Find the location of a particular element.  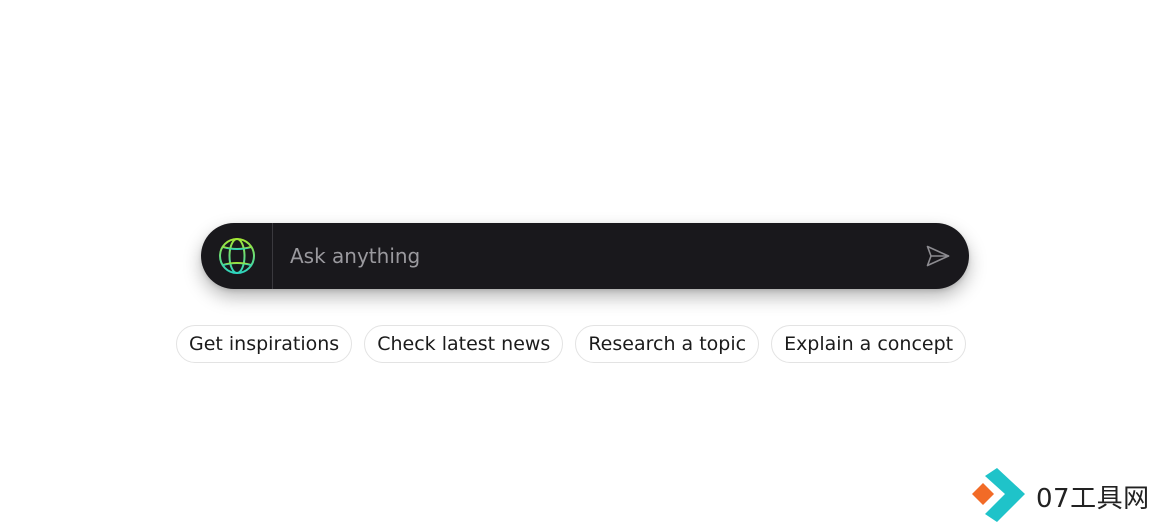

globe-button is located at coordinates (237, 256).